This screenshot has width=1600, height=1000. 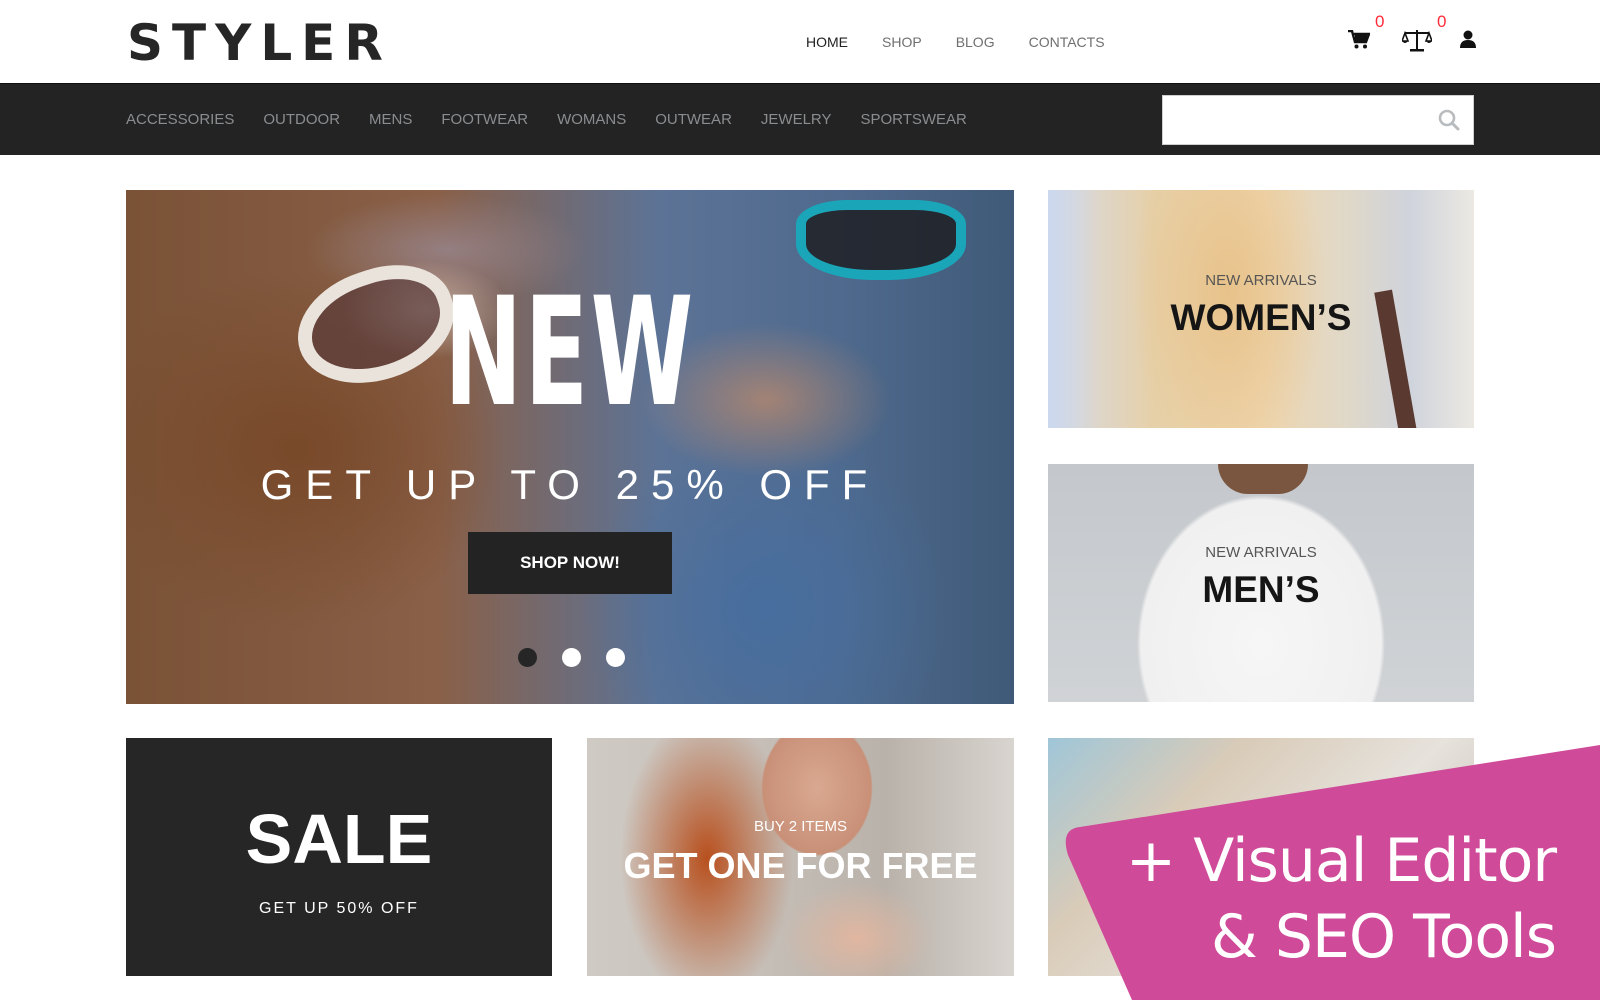 I want to click on cart-count-badge: 0, so click(x=1380, y=21).